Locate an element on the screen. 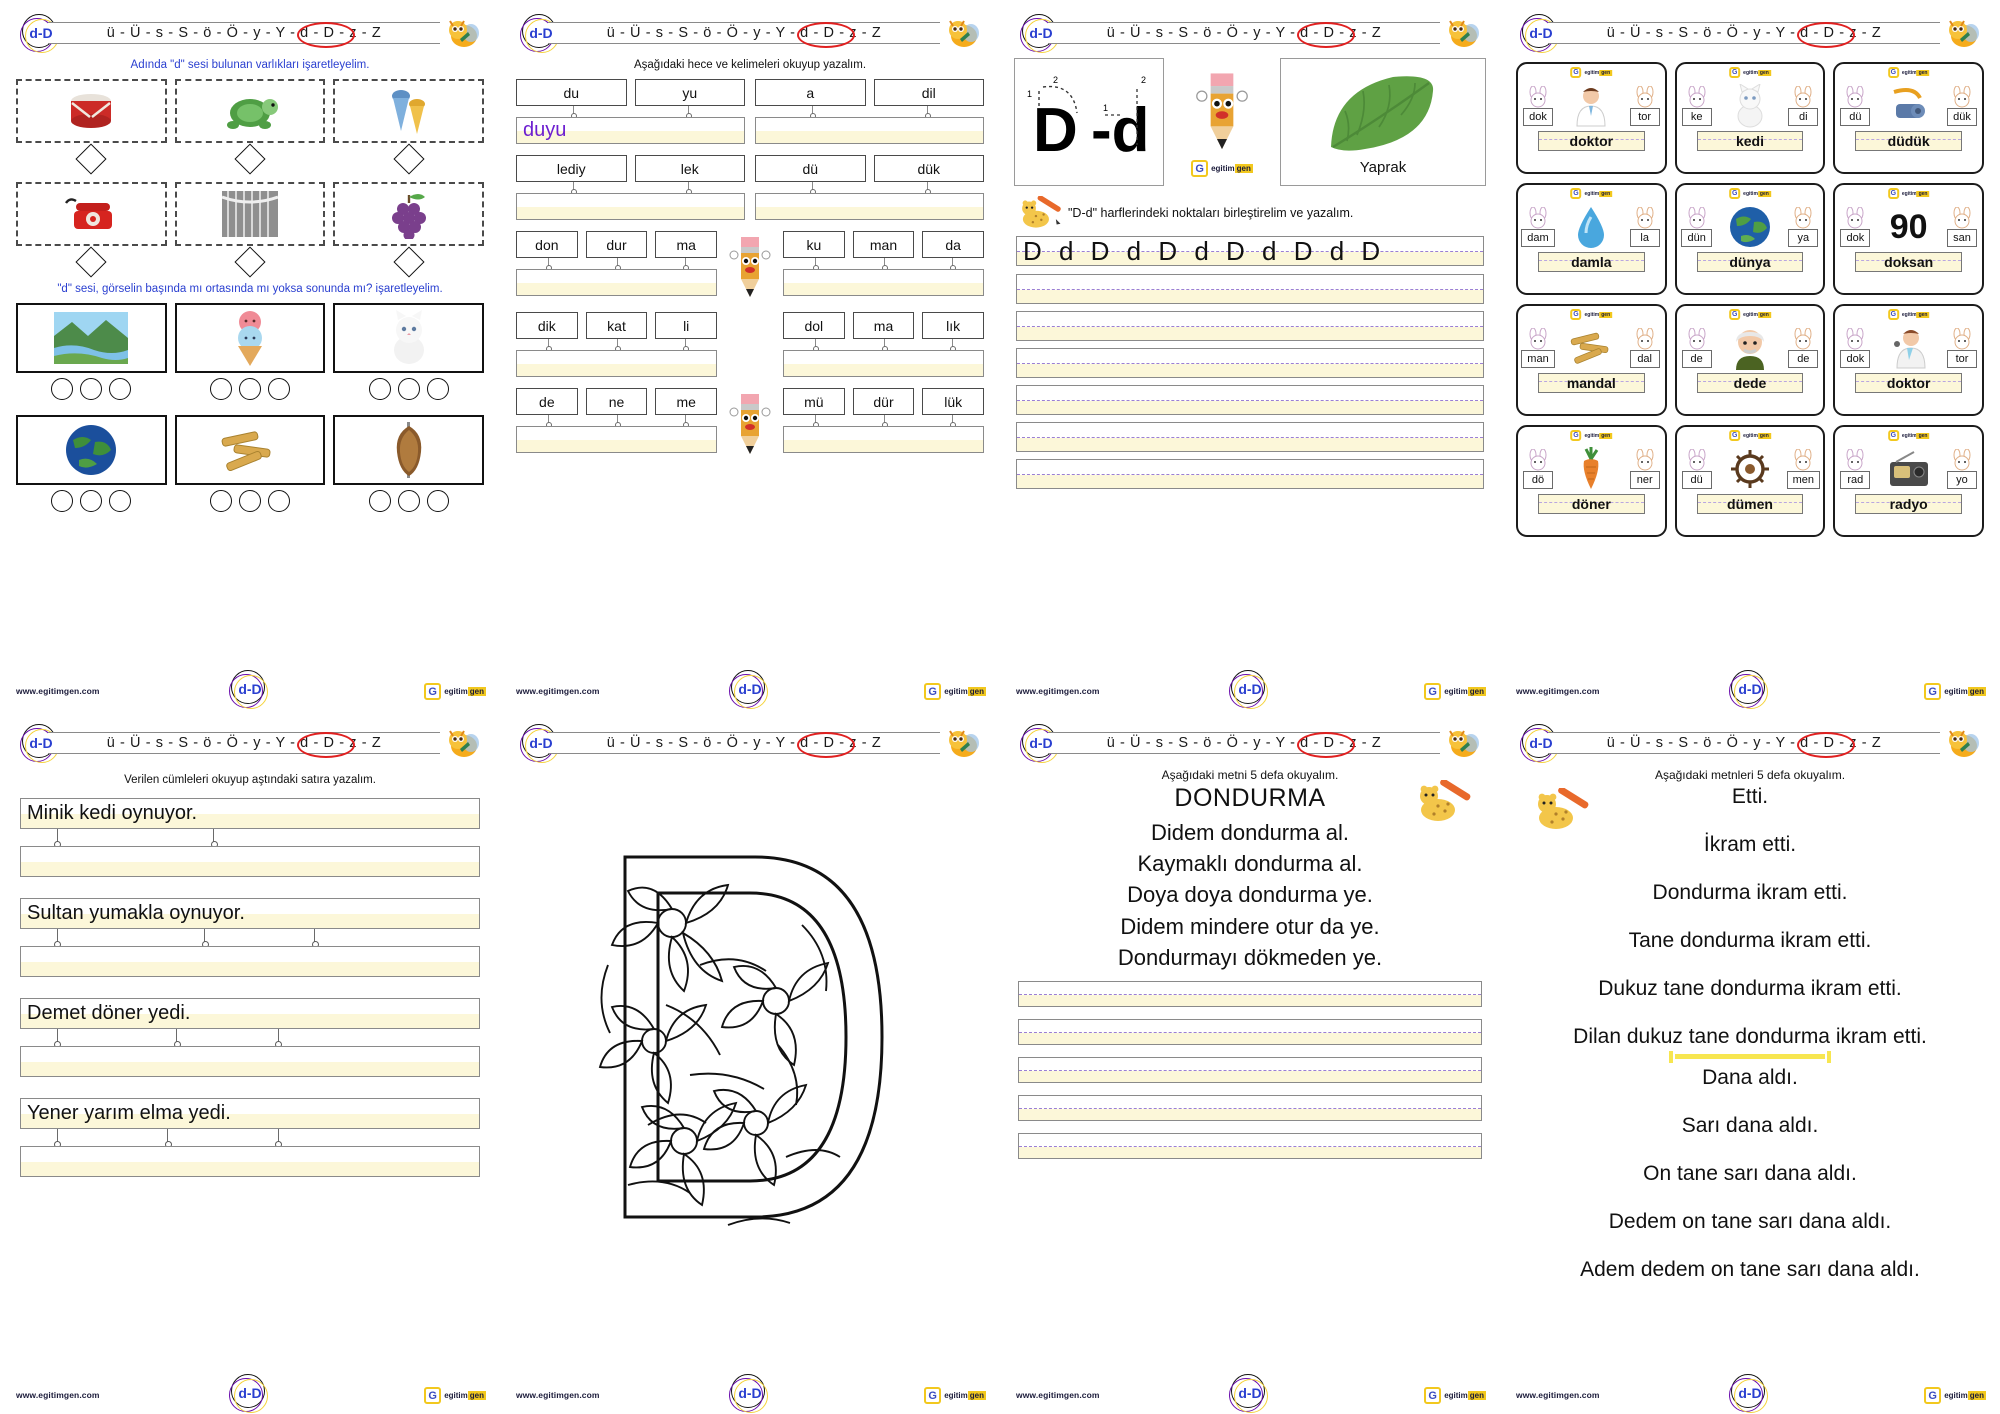  syllable-box: don is located at coordinates (547, 244).